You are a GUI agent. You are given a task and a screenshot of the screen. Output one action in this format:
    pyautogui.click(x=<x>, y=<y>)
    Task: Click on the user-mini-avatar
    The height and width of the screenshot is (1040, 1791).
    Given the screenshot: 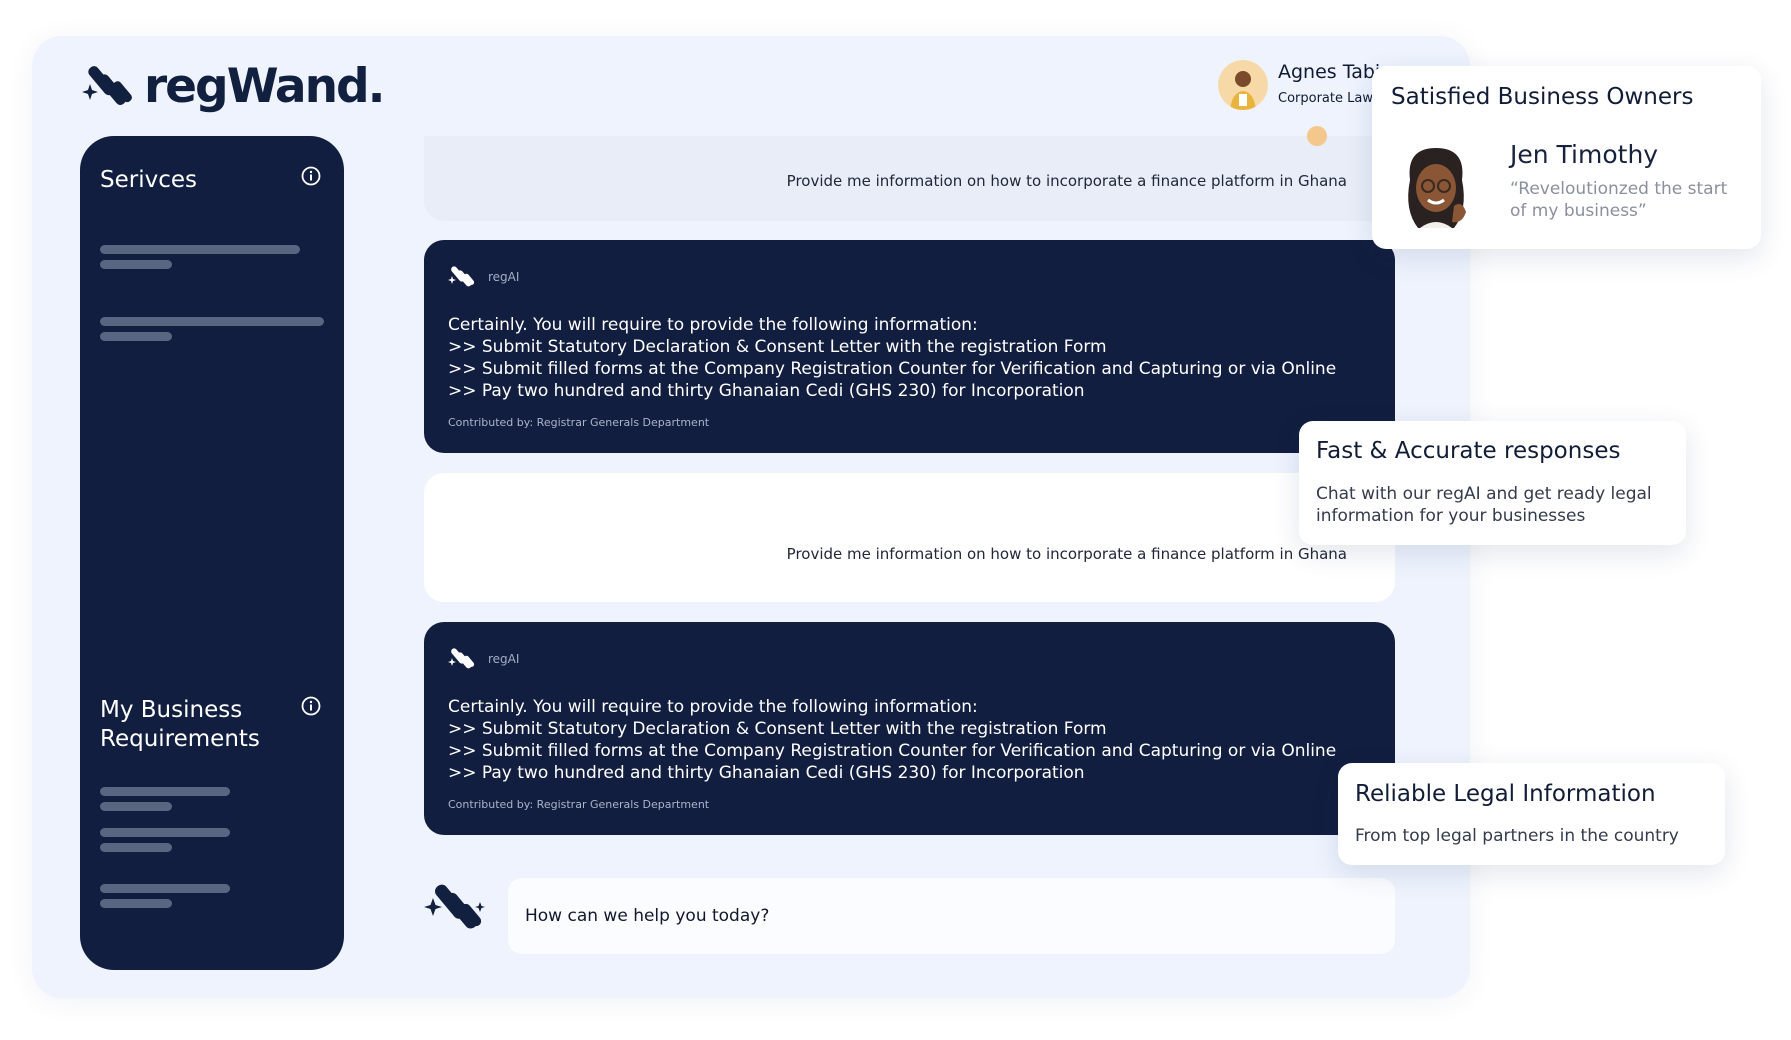 What is the action you would take?
    pyautogui.click(x=1317, y=136)
    